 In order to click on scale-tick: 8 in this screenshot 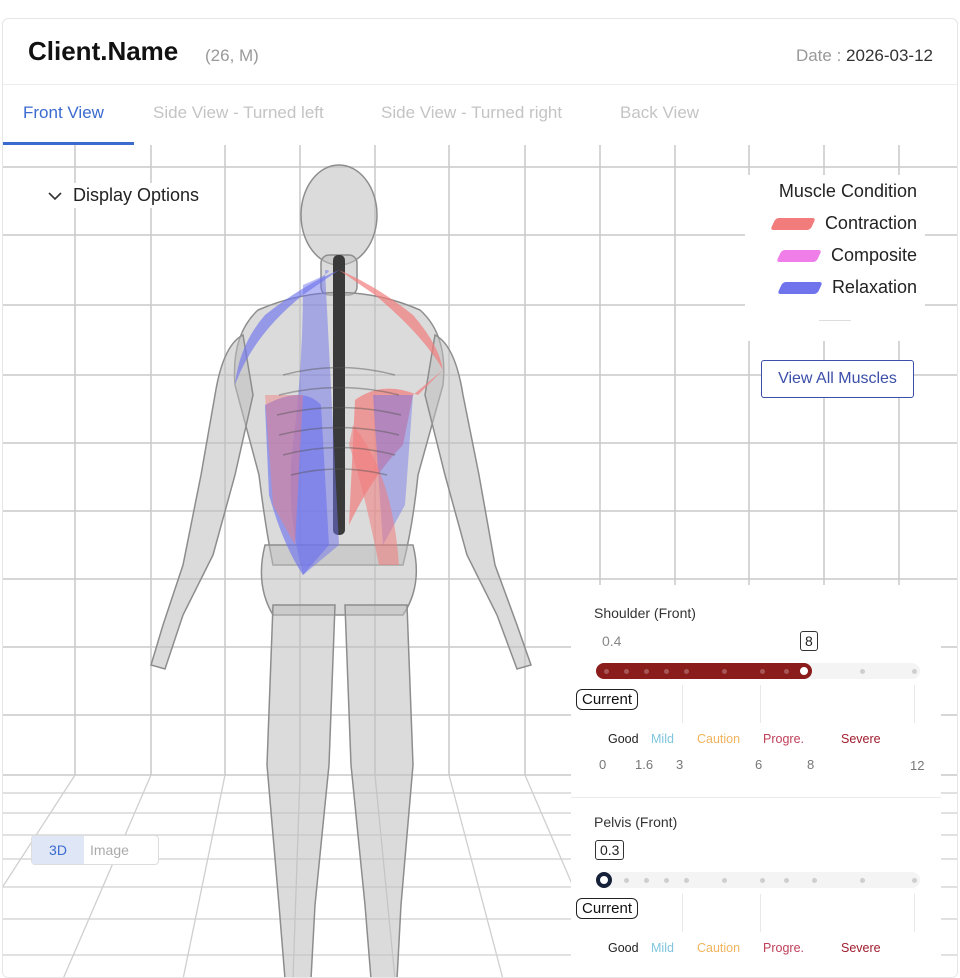, I will do `click(811, 764)`.